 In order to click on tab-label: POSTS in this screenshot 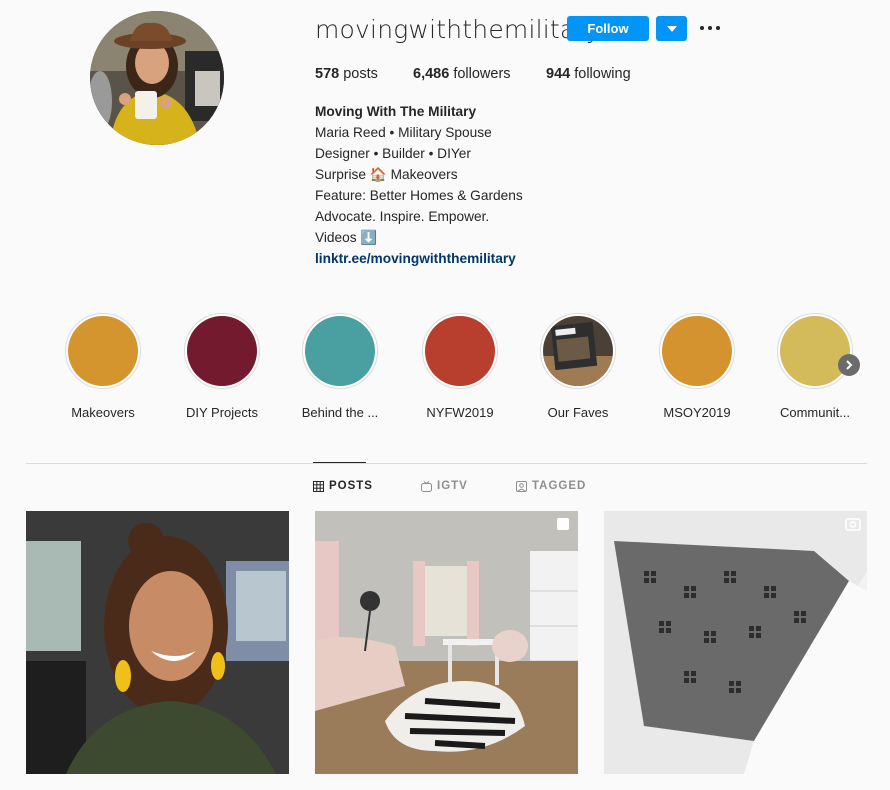, I will do `click(351, 486)`.